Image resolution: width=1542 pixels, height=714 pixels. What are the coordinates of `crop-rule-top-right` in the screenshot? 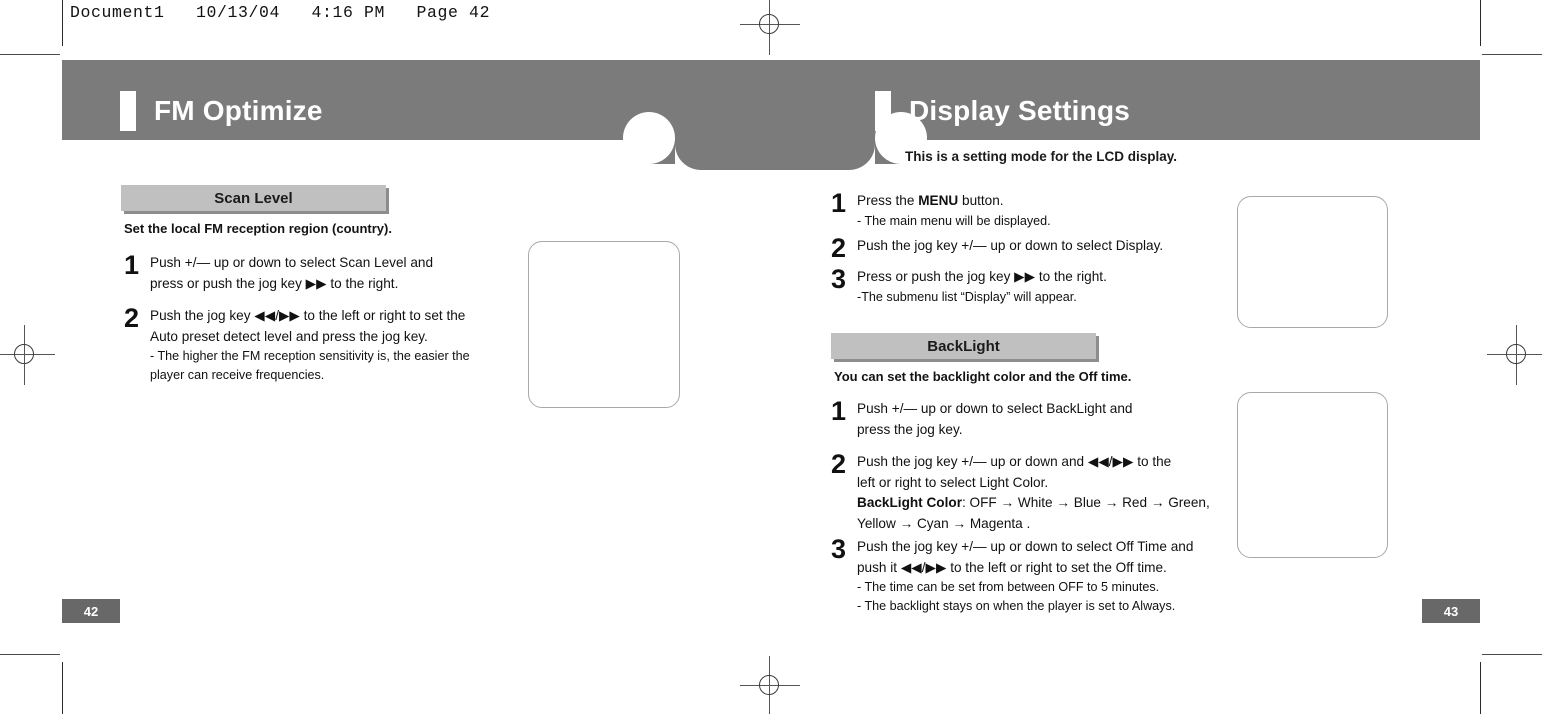 It's located at (1480, 23).